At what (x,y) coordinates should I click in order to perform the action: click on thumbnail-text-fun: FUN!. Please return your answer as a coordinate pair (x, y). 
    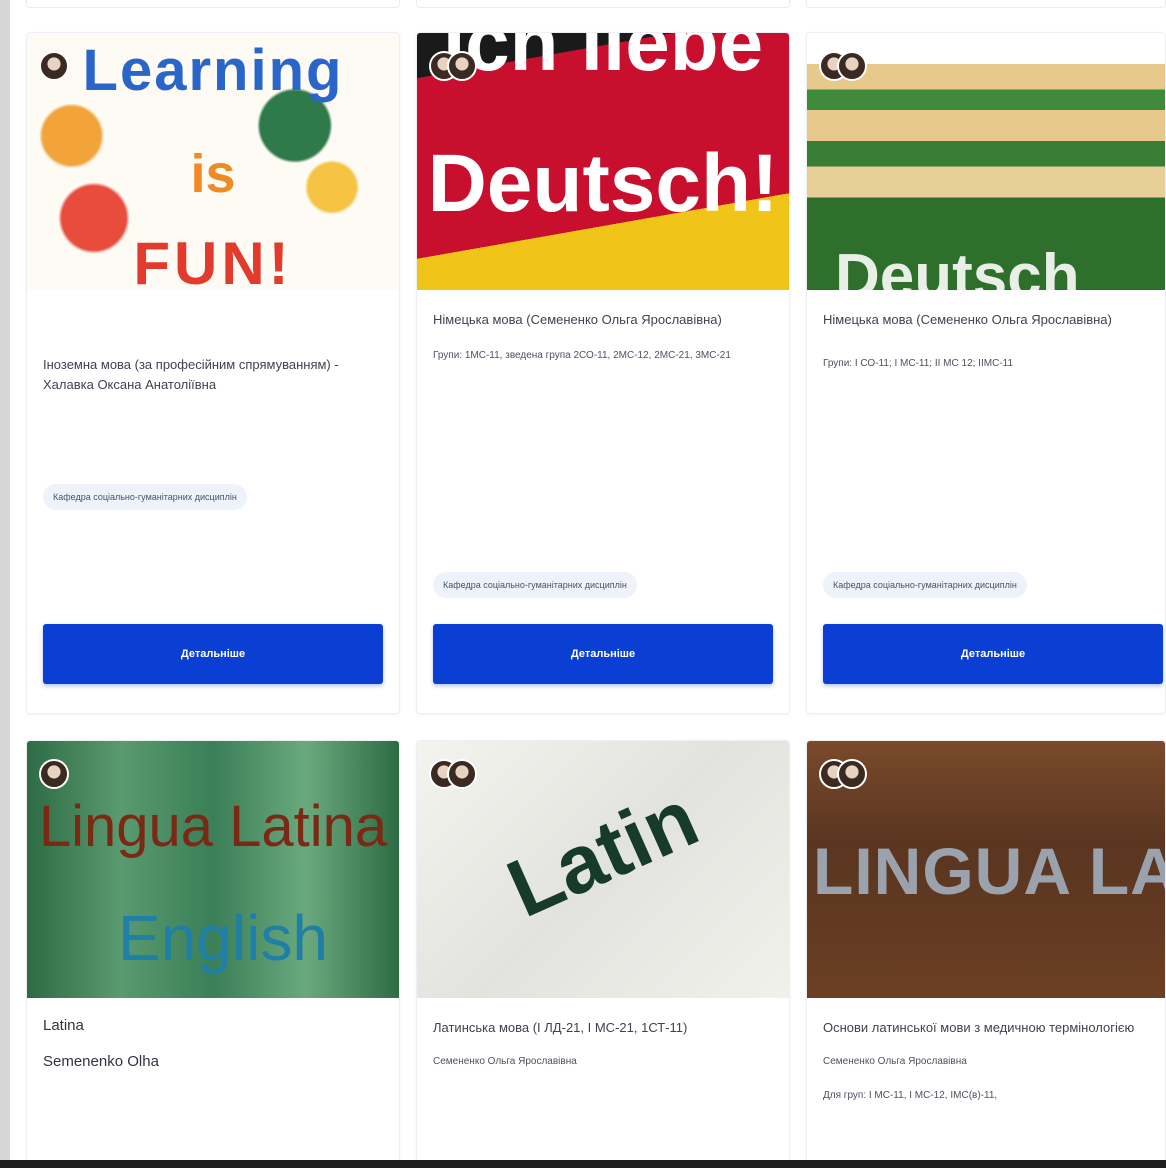
    Looking at the image, I should click on (213, 260).